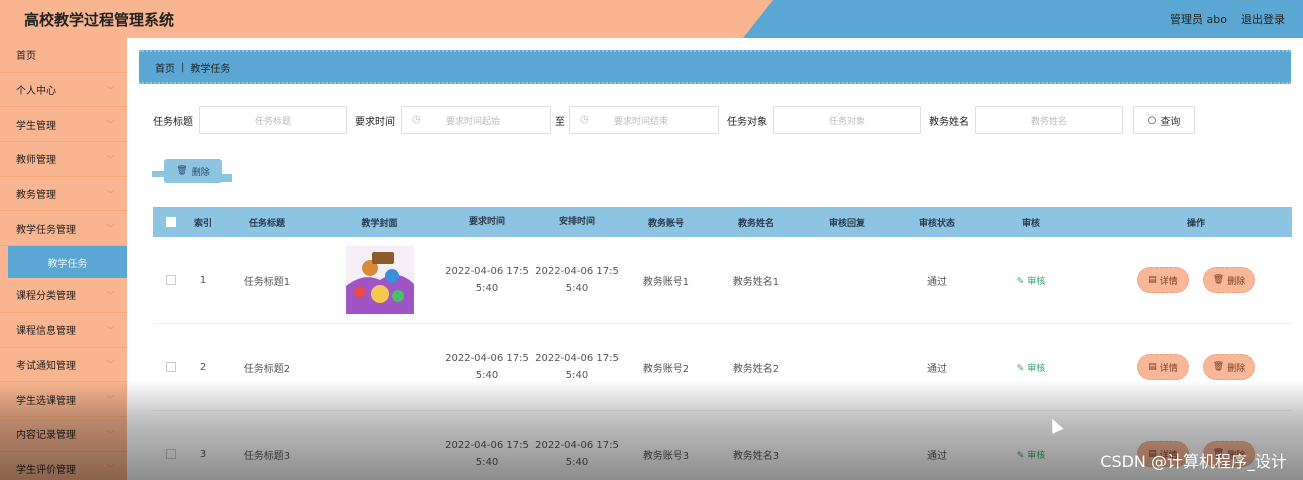 The image size is (1303, 480). I want to click on sidebar-item-course-info: 课程信息管理 ﹀, so click(63, 330).